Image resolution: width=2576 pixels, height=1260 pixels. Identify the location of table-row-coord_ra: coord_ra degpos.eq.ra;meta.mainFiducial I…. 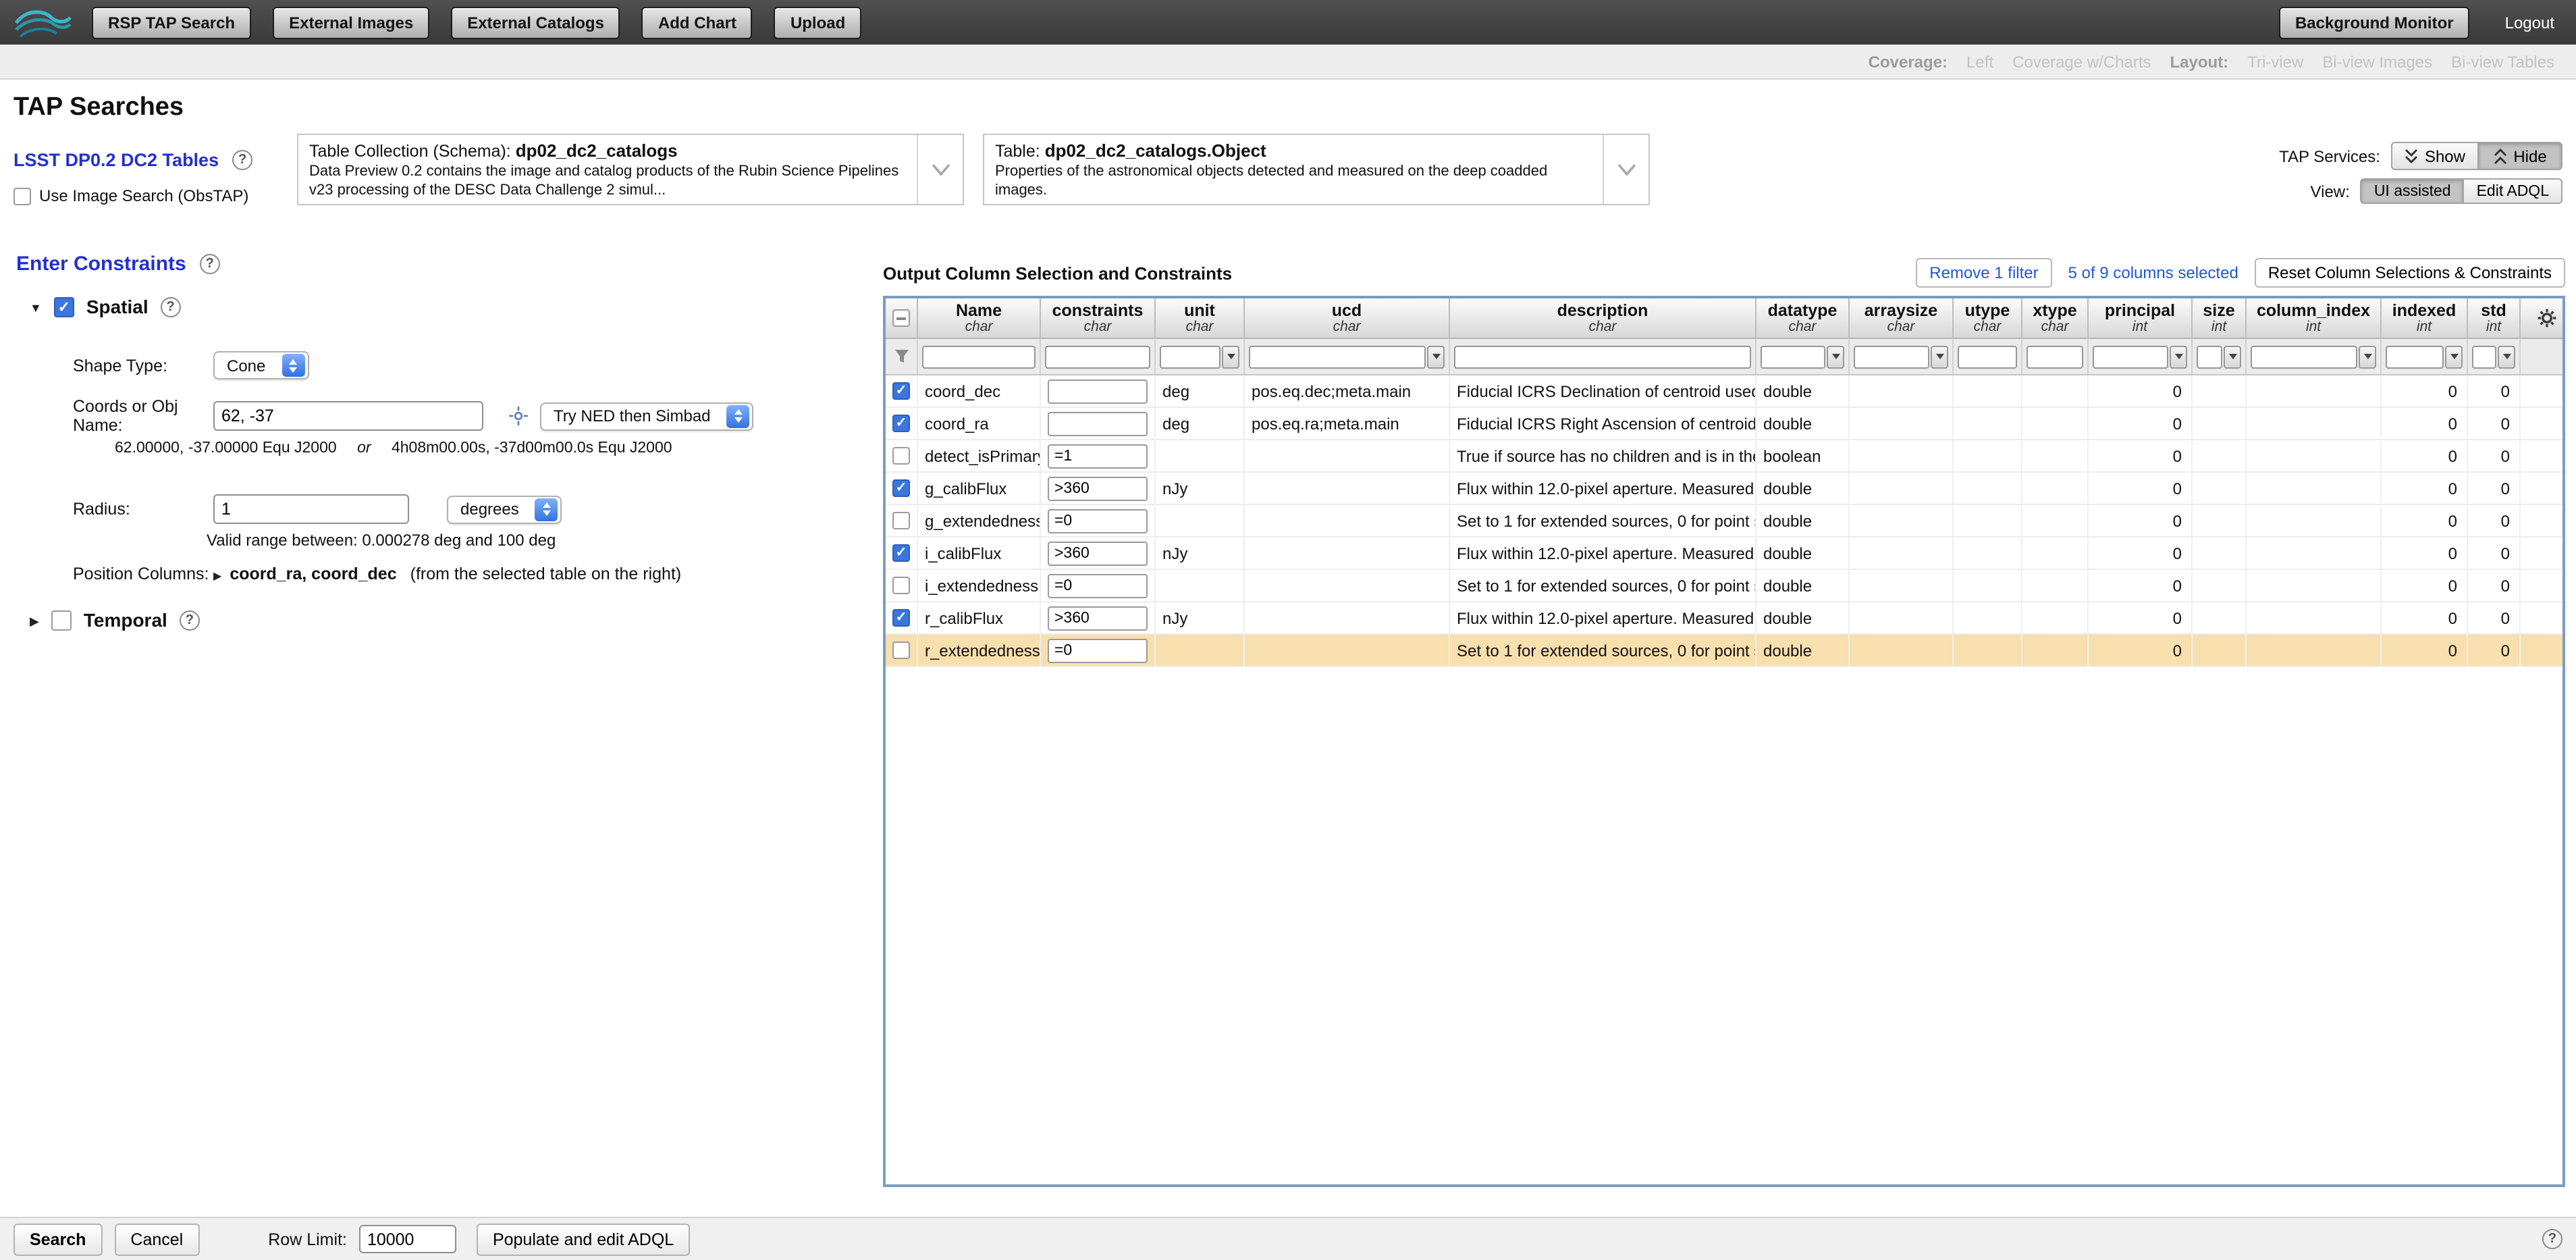
(1724, 424).